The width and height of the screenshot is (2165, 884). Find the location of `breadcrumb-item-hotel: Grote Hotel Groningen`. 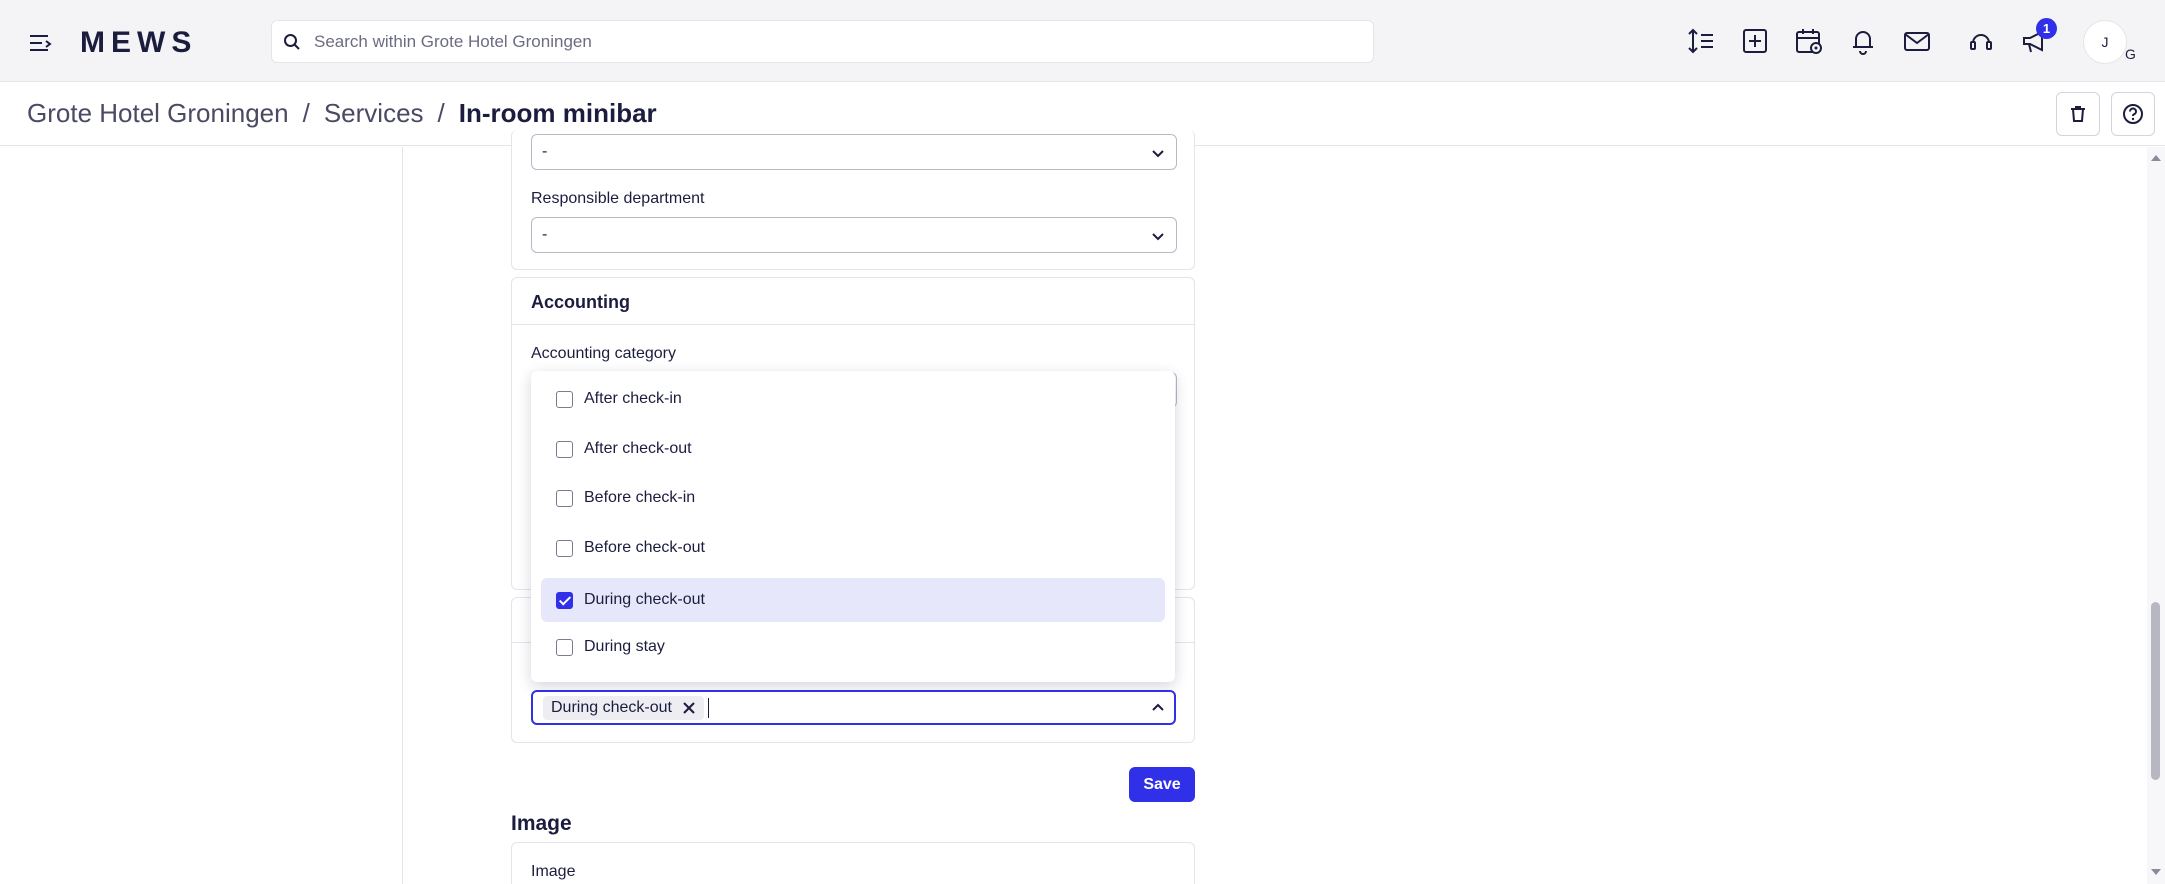

breadcrumb-item-hotel: Grote Hotel Groningen is located at coordinates (158, 113).